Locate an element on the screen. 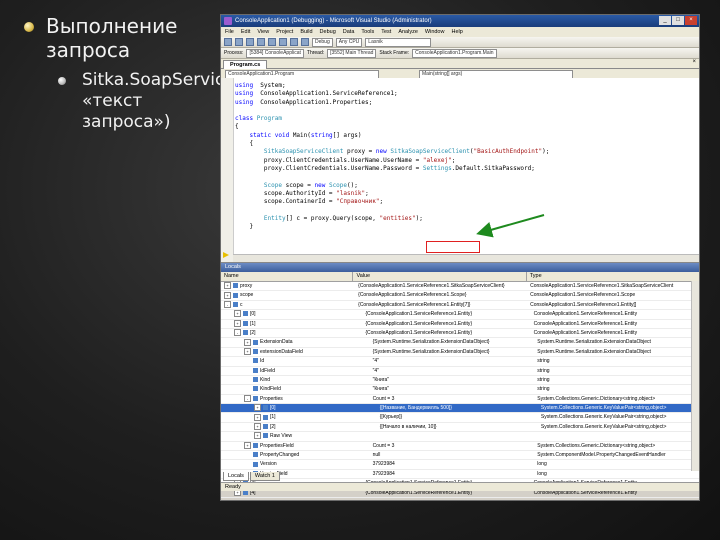 Image resolution: width=720 pixels, height=540 pixels. save-icon is located at coordinates (250, 42).